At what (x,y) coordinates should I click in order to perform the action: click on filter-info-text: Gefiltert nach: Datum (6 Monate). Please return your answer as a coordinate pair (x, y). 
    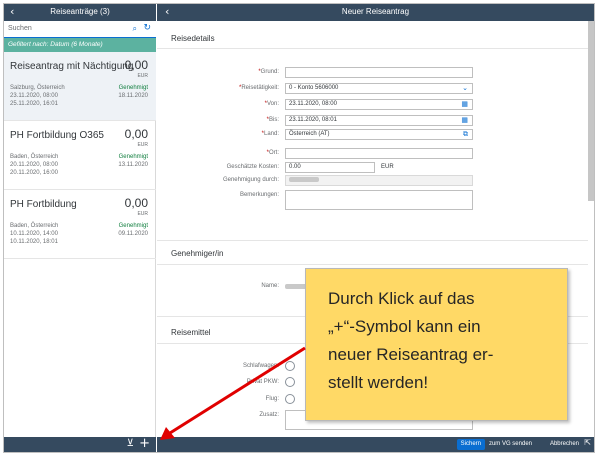
    Looking at the image, I should click on (55, 44).